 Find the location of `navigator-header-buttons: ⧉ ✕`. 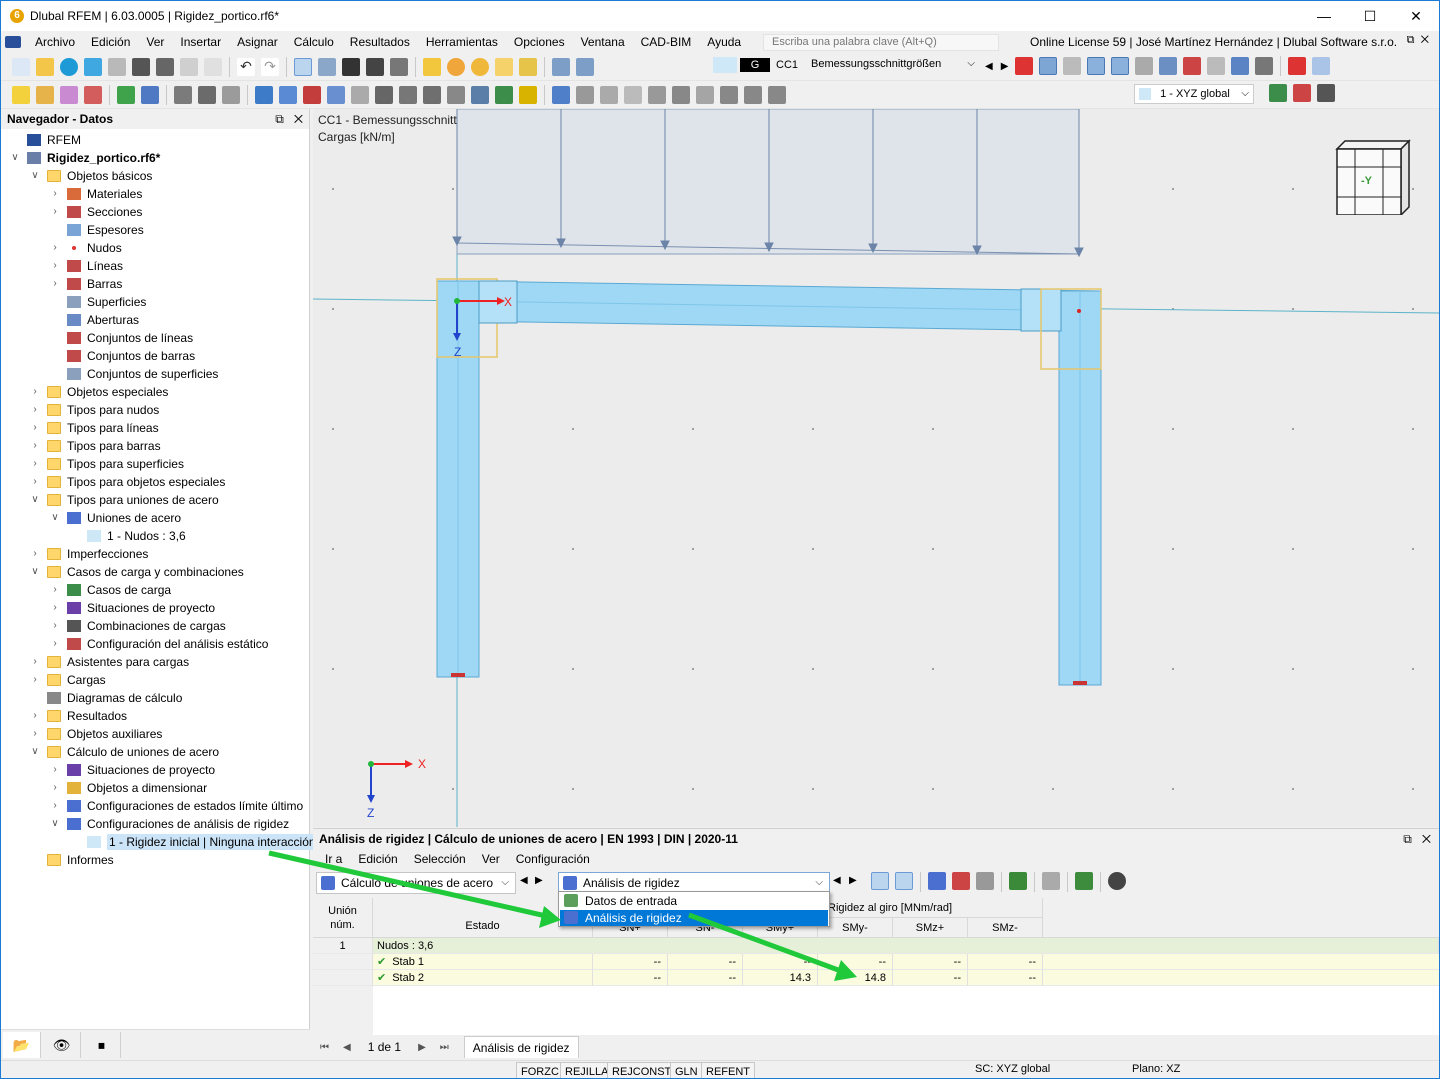

navigator-header-buttons: ⧉ ✕ is located at coordinates (289, 119).